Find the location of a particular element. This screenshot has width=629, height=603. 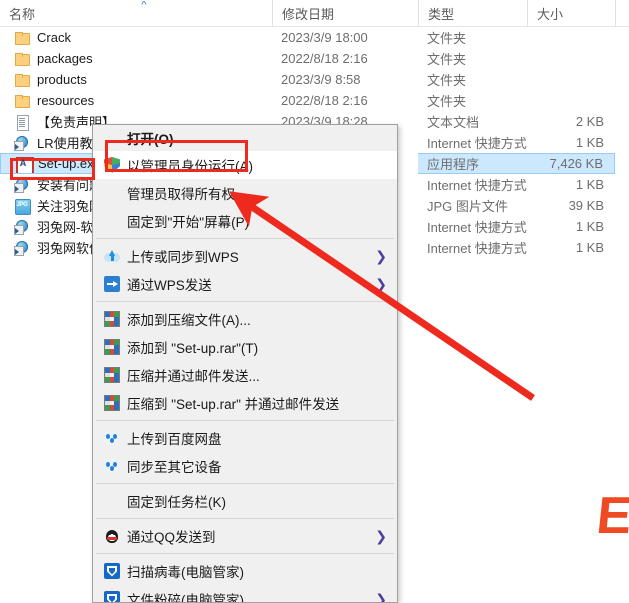

qq-icon is located at coordinates (112, 536).